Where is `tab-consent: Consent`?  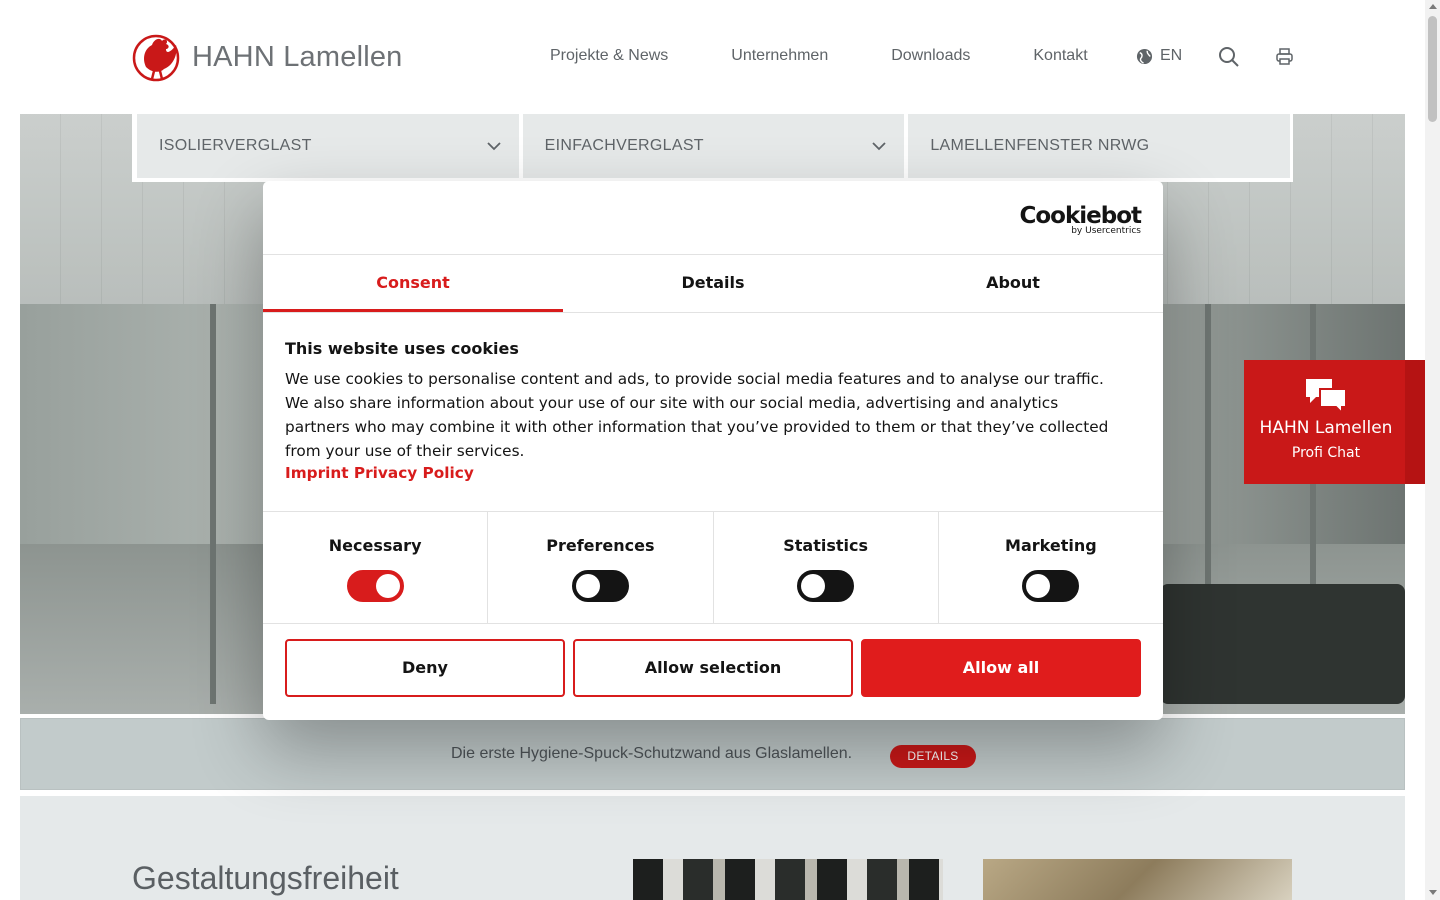
tab-consent: Consent is located at coordinates (413, 283).